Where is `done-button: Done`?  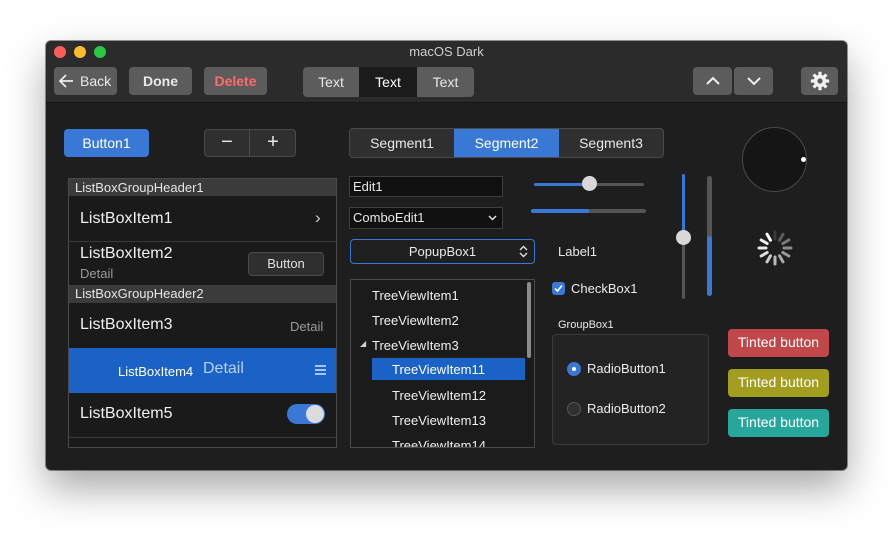
done-button: Done is located at coordinates (160, 81).